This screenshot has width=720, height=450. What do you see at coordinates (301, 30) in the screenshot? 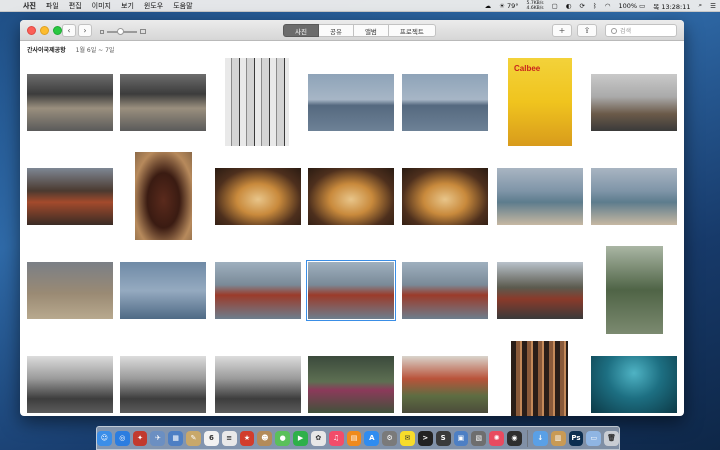
I see `tab-photos: 사진` at bounding box center [301, 30].